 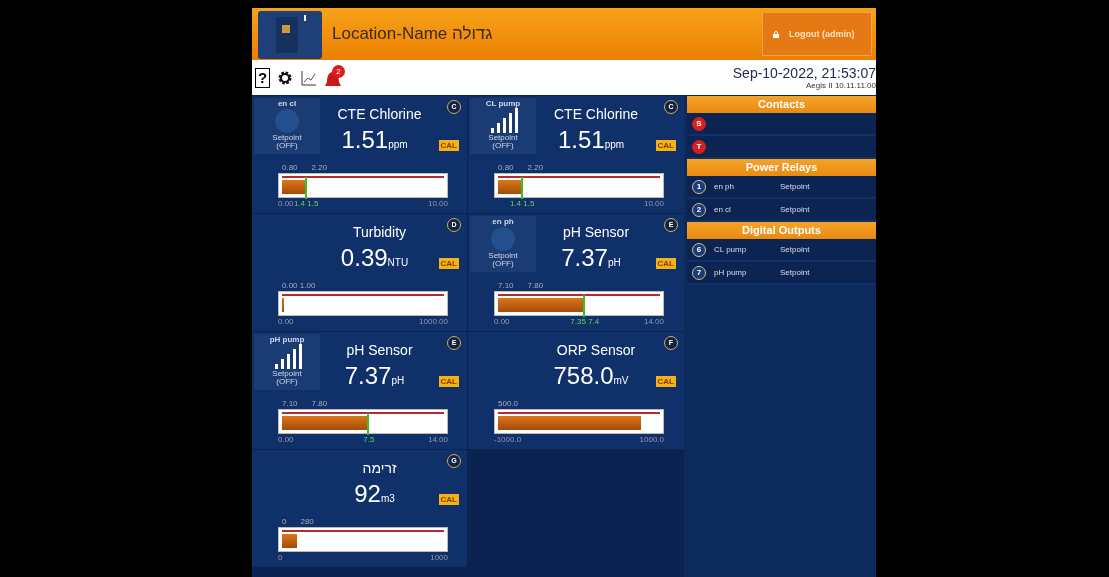 I want to click on pump-panel: CL pump Setpoint (OFF), so click(x=503, y=126).